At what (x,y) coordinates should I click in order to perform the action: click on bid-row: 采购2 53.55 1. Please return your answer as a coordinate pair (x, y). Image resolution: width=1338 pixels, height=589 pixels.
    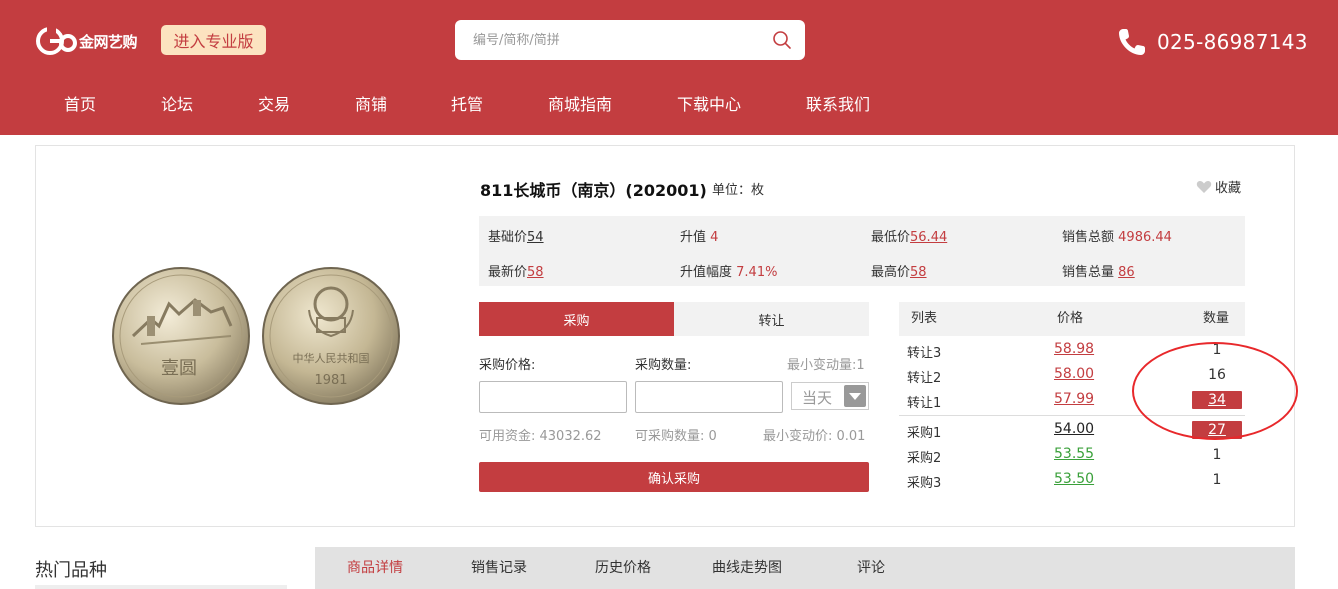
    Looking at the image, I should click on (1072, 456).